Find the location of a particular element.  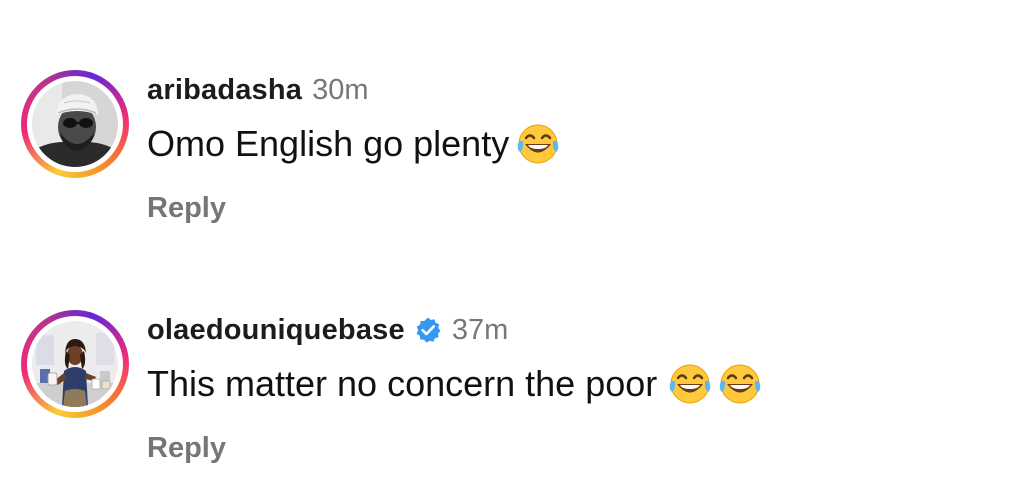

timestamp: 30m is located at coordinates (340, 89).